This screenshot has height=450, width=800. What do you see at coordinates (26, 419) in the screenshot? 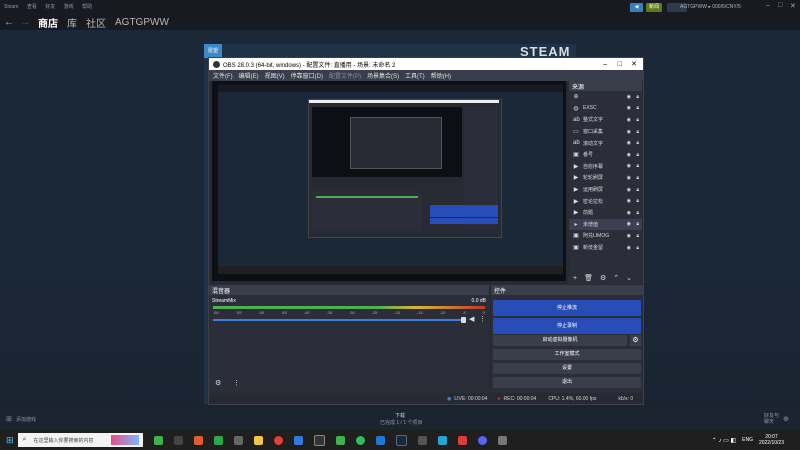
I see `add-game-link: 添加游戏` at bounding box center [26, 419].